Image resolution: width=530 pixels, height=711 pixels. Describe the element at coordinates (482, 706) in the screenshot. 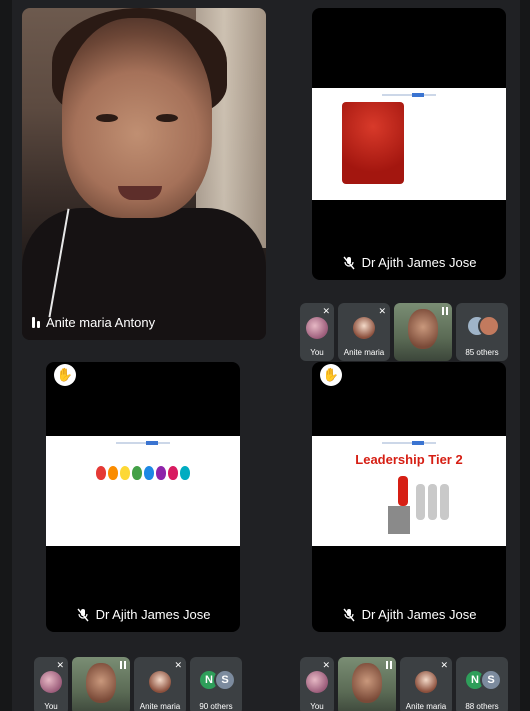

I see `others-count: 88 others` at that location.